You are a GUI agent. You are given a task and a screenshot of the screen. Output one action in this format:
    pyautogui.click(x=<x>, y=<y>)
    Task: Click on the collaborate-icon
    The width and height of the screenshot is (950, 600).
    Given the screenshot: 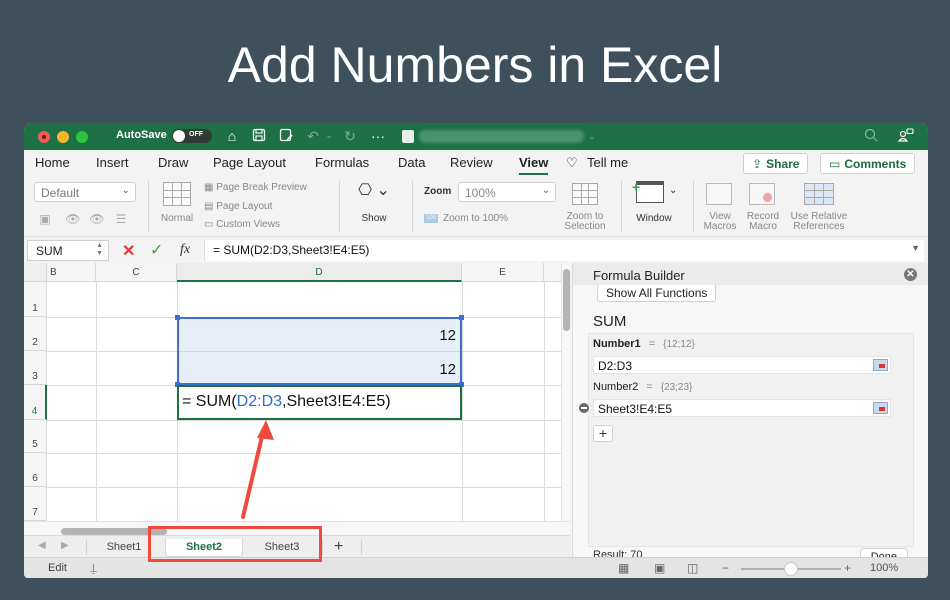 What is the action you would take?
    pyautogui.click(x=905, y=136)
    